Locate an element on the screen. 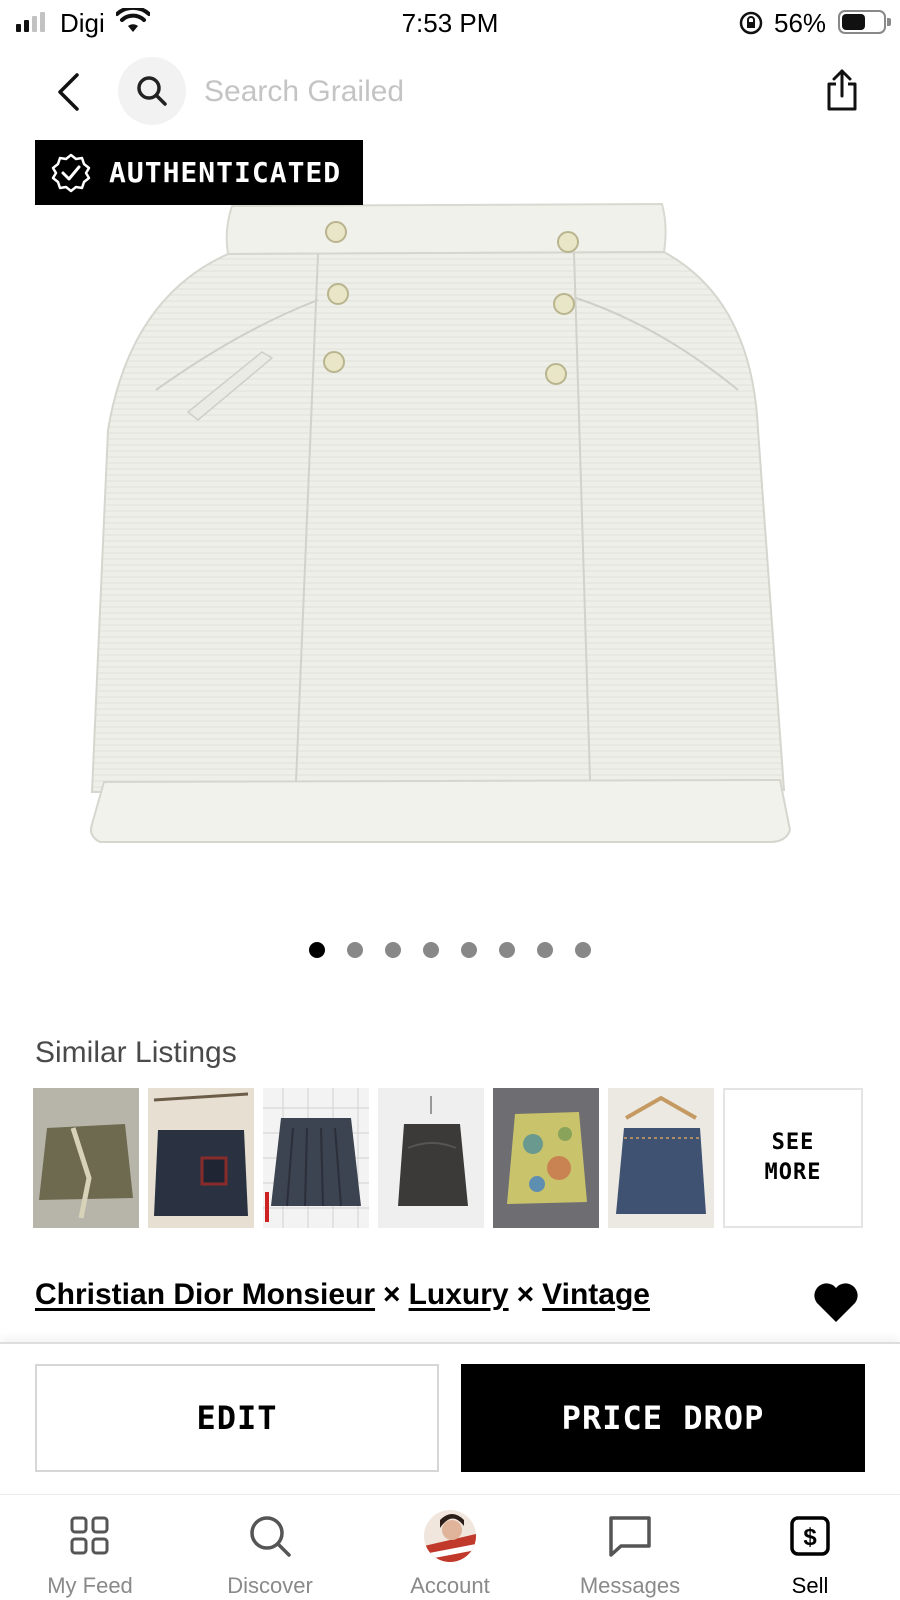  similar-thumb-paisley-skirt is located at coordinates (546, 1158).